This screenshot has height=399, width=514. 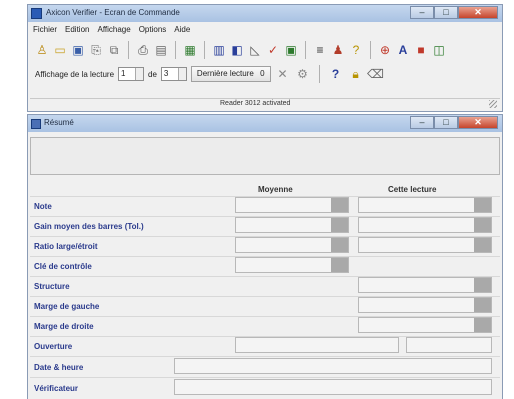 What do you see at coordinates (333, 366) in the screenshot?
I see `date-heure-field` at bounding box center [333, 366].